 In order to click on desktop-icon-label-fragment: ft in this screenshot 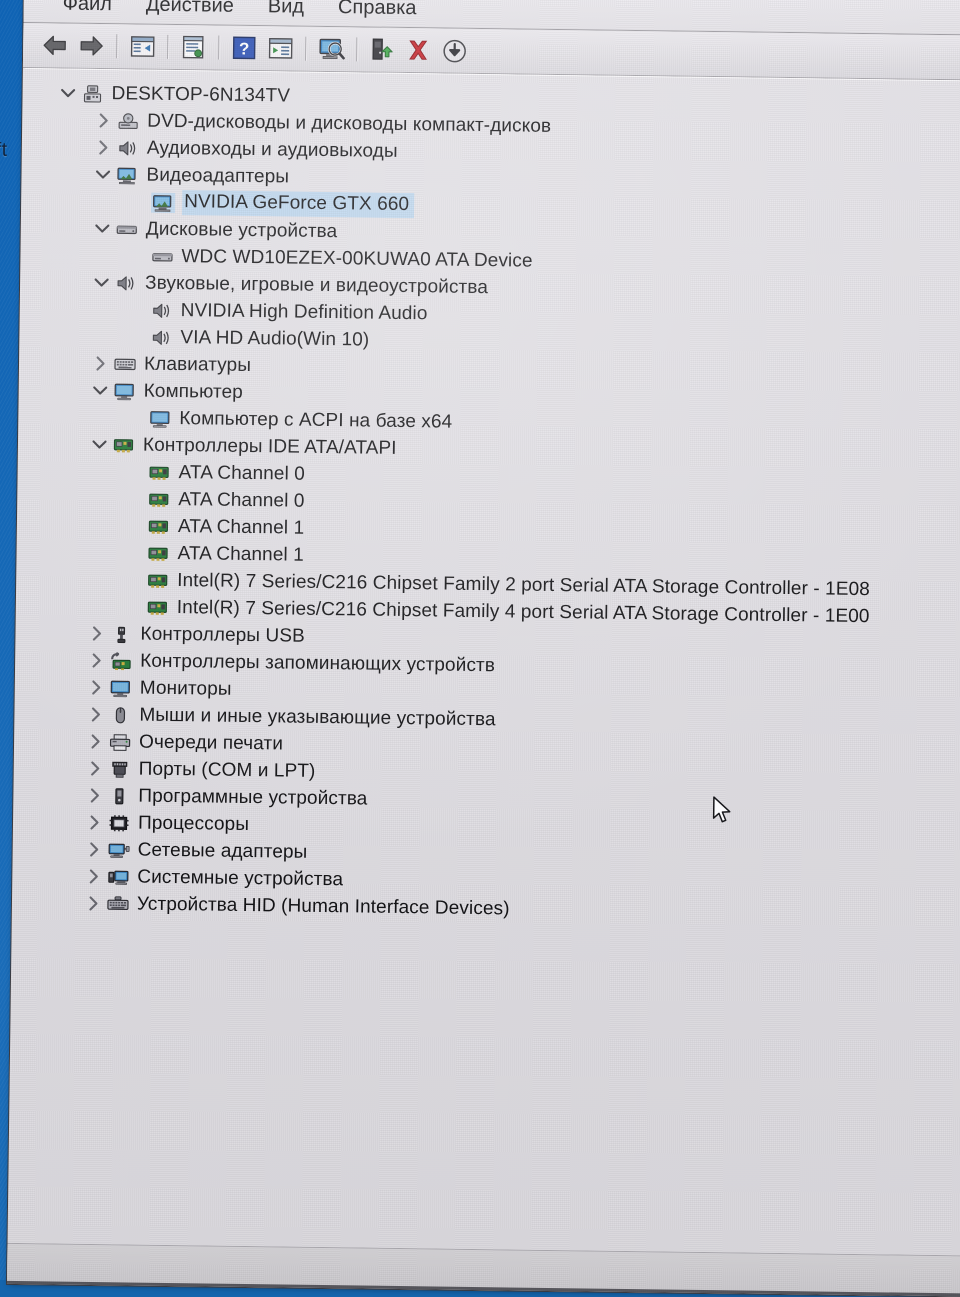, I will do `click(4, 151)`.